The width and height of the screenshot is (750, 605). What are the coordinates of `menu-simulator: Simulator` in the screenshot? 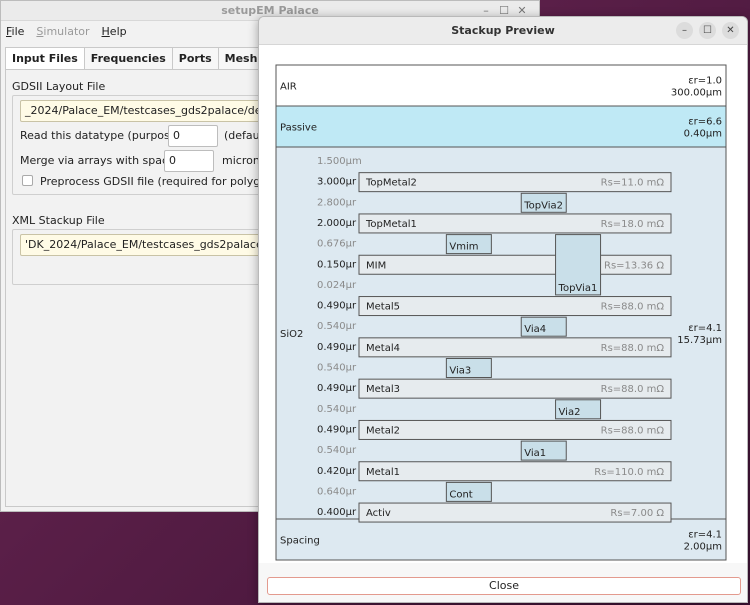 It's located at (62, 31).